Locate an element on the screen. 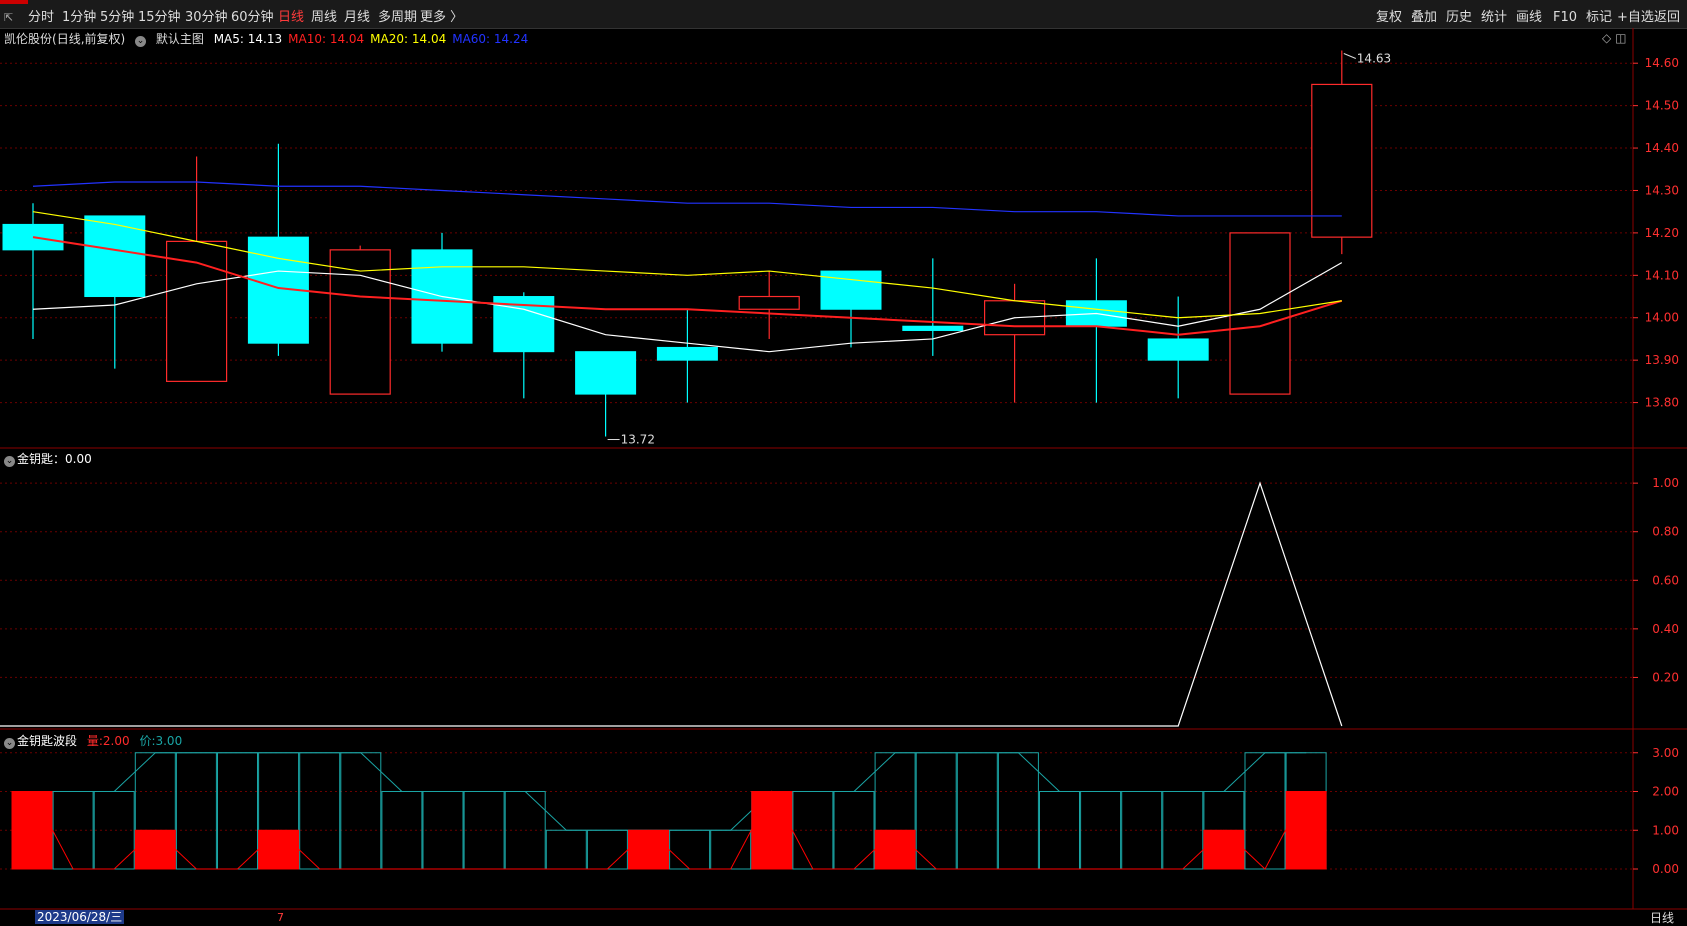 The width and height of the screenshot is (1687, 926). high-price-label: 14.63 is located at coordinates (1374, 58).